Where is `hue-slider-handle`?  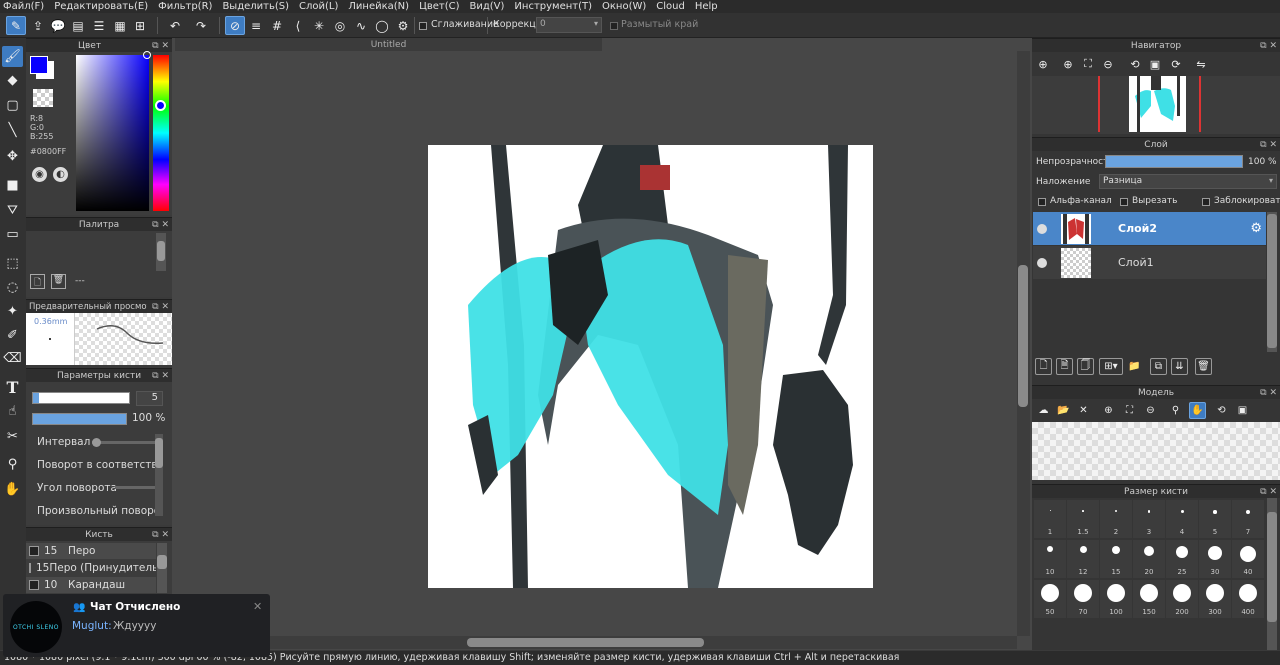
hue-slider-handle is located at coordinates (160, 105).